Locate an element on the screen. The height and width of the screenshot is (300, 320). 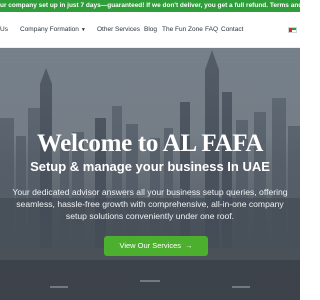
hero-subtitle: Setup & manage your business In UAE is located at coordinates (150, 166).